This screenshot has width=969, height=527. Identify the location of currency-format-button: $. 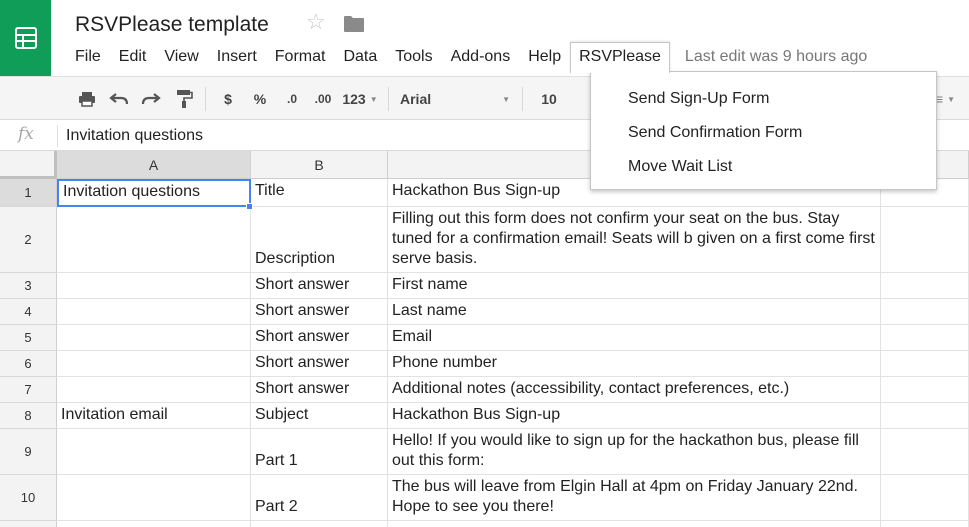
(228, 99).